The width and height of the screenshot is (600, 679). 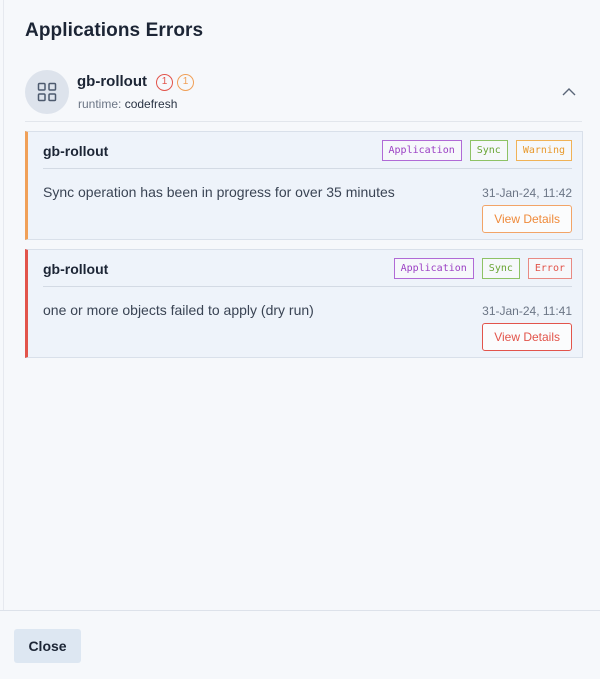 What do you see at coordinates (303, 96) in the screenshot?
I see `app-header: gb-rollout 1 1 runtime: codefresh` at bounding box center [303, 96].